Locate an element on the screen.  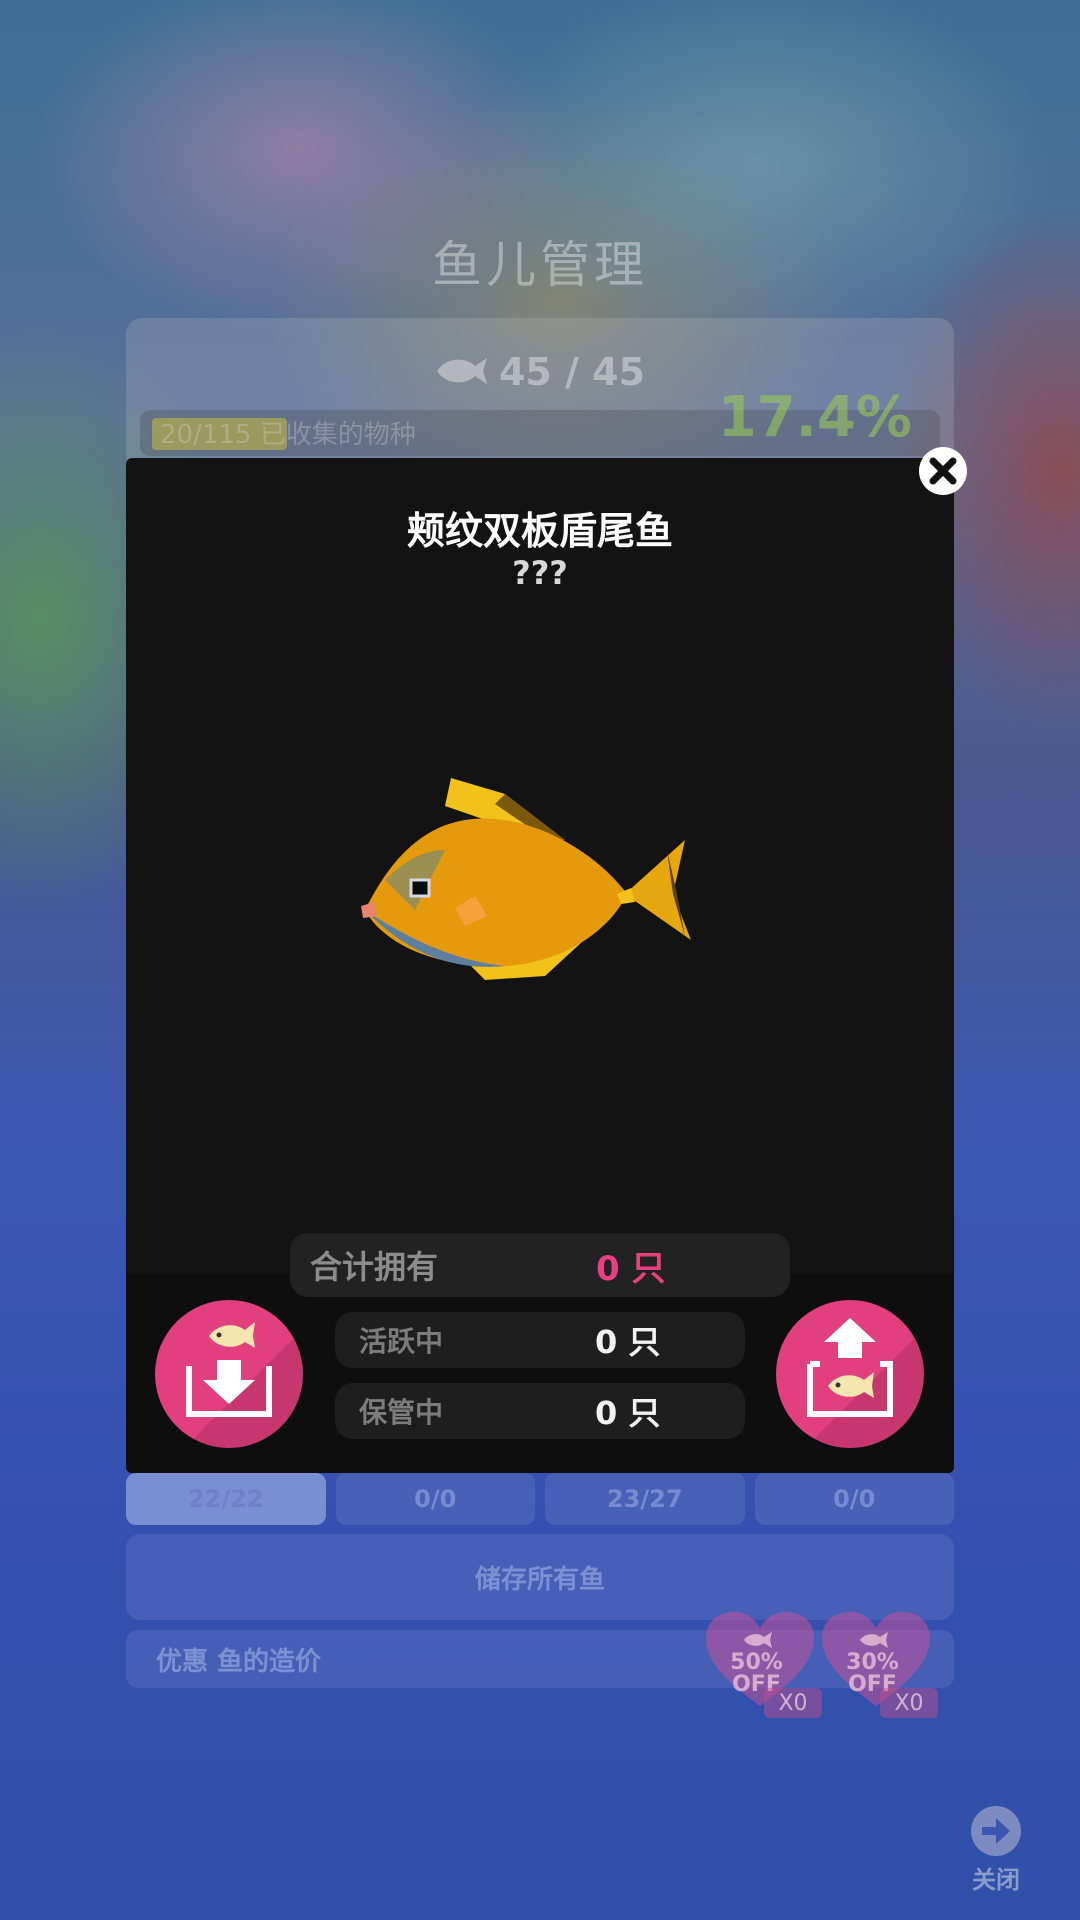
fish-count-value: 45 / 45 is located at coordinates (572, 372).